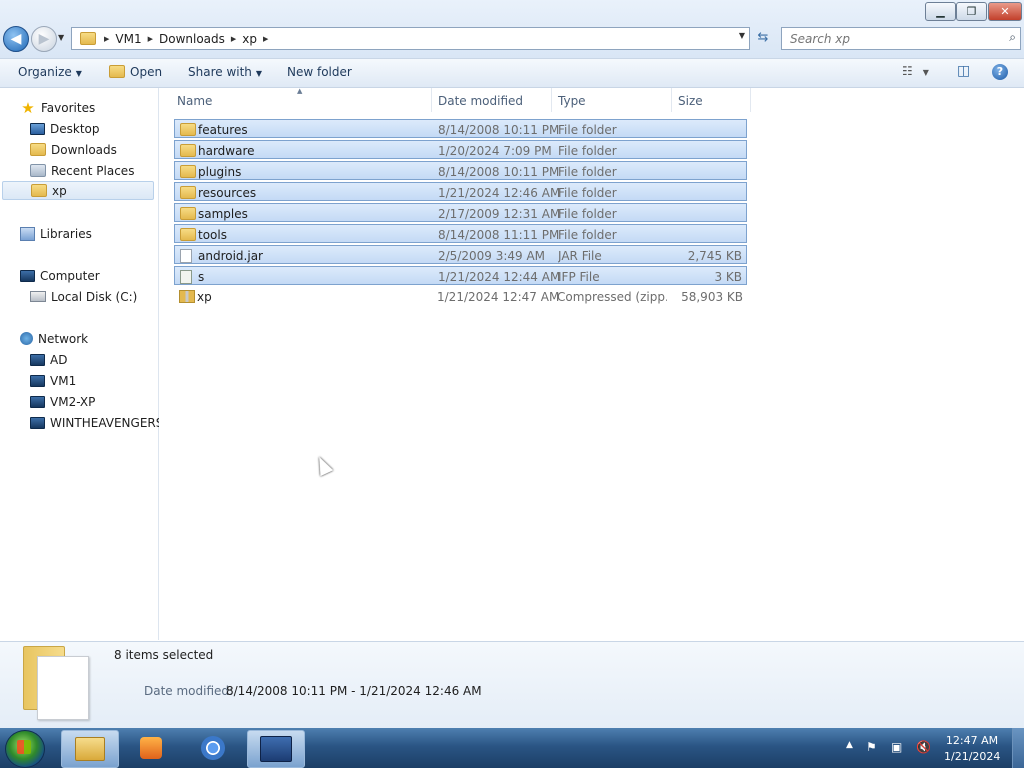 The height and width of the screenshot is (768, 1024). I want to click on open-button: Open, so click(135, 72).